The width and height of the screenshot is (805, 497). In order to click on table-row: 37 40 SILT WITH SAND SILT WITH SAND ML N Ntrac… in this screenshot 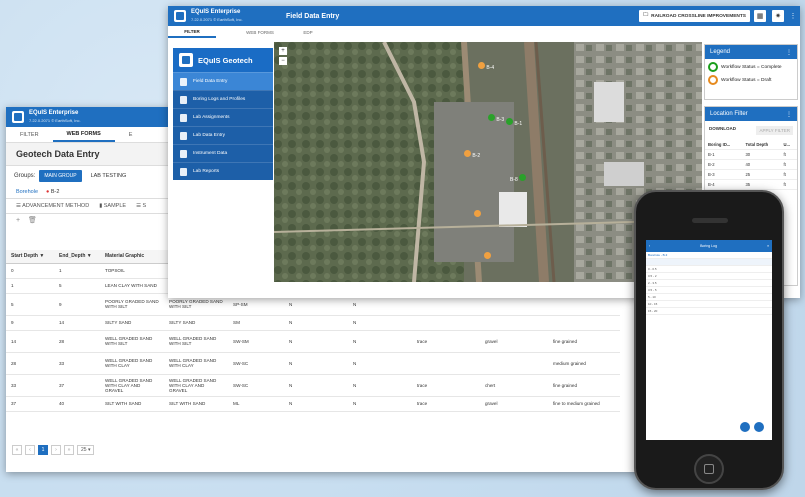, I will do `click(313, 404)`.